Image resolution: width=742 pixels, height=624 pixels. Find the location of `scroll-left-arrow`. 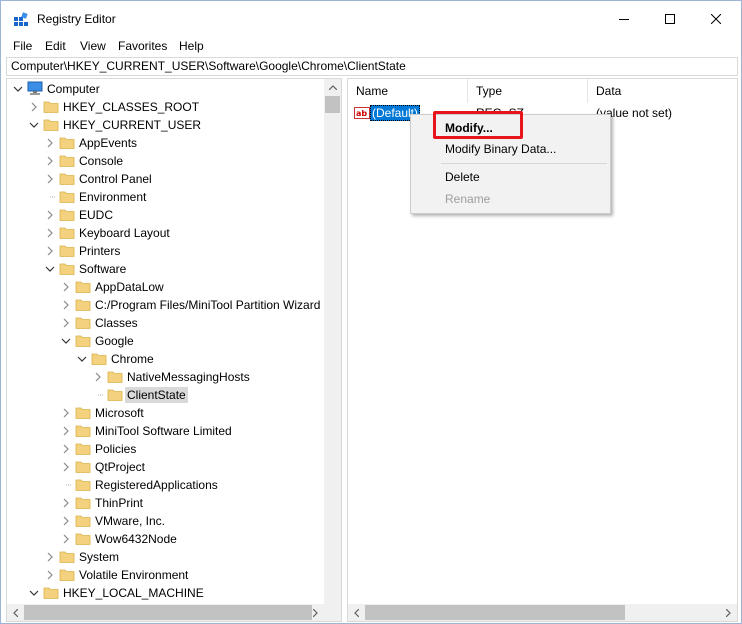

scroll-left-arrow is located at coordinates (15, 612).